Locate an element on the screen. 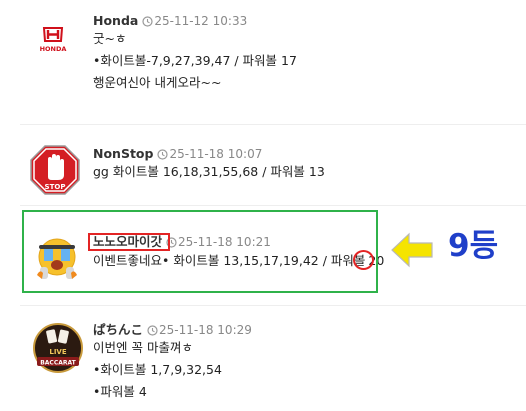 This screenshot has height=411, width=526. comment-meta: NonStop 25-11-18 10:07 is located at coordinates (177, 154).